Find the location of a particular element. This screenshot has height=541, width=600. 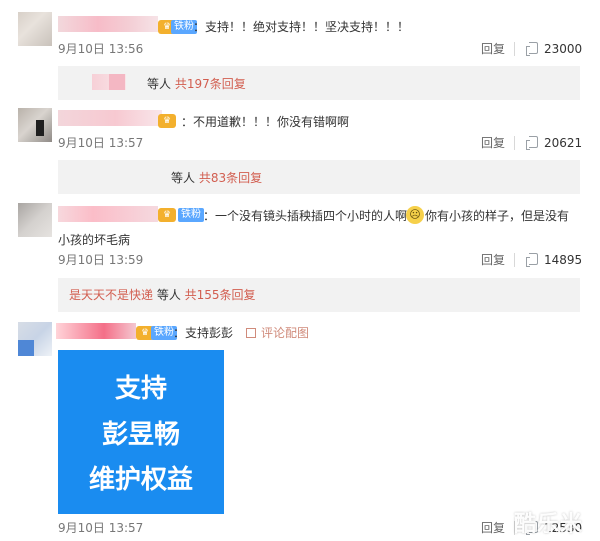

like-count: 23000 is located at coordinates (563, 49).